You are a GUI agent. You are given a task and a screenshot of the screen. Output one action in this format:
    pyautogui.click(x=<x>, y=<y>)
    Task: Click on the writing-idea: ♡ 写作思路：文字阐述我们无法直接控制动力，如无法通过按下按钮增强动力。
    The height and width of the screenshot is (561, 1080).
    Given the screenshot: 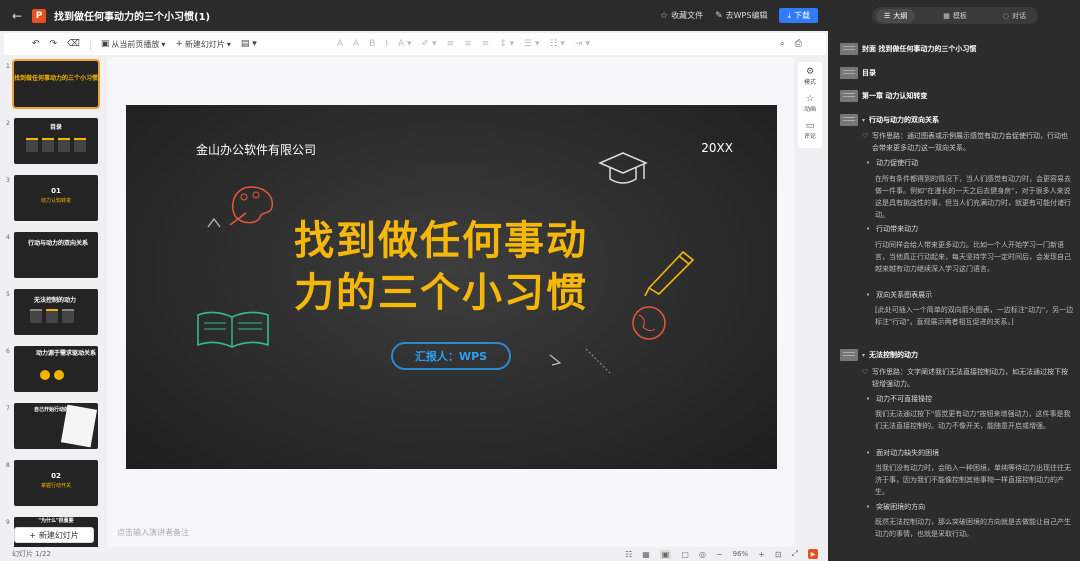 What is the action you would take?
    pyautogui.click(x=967, y=378)
    